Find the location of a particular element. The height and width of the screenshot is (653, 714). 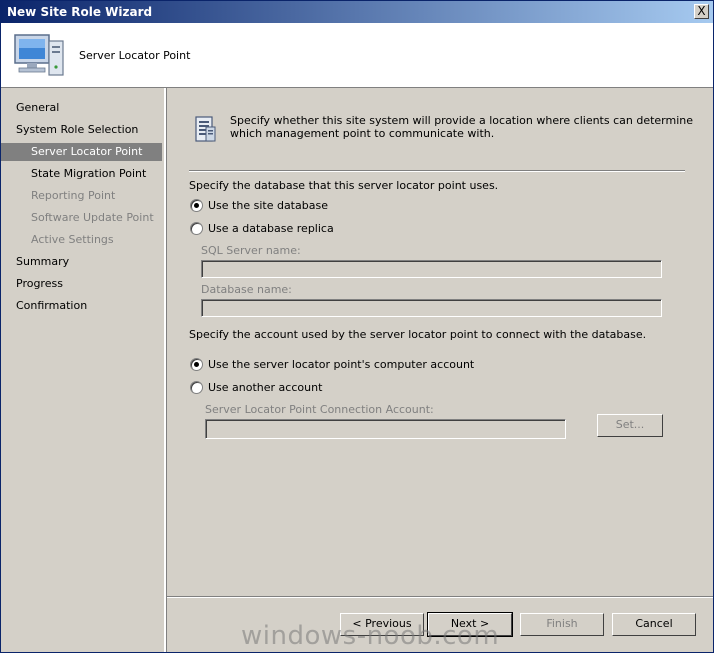

watermark: windows-noob.com is located at coordinates (370, 636).